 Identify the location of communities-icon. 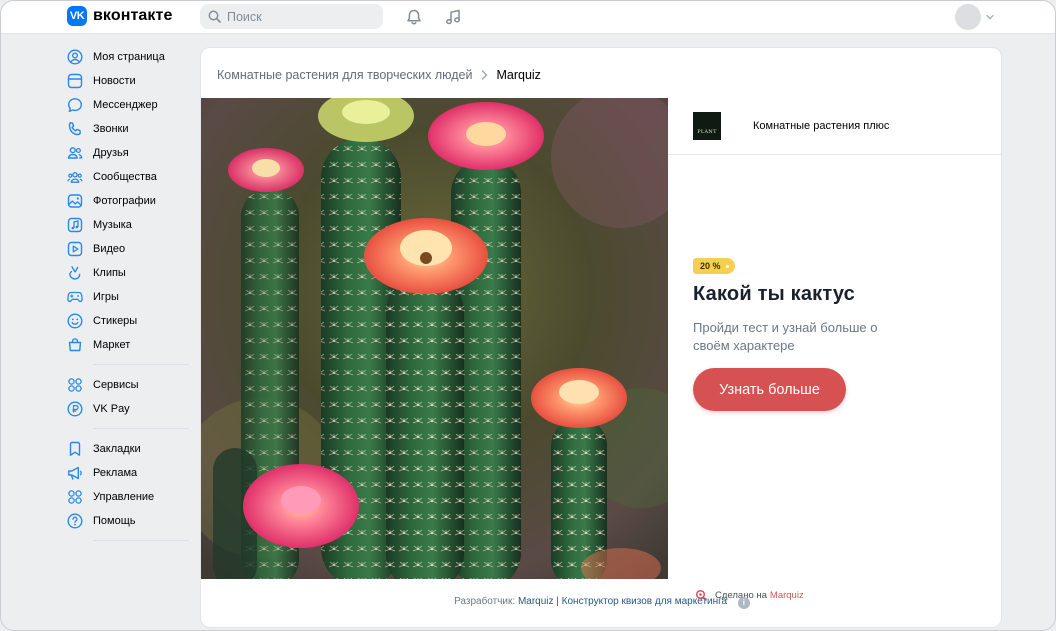
(75, 177).